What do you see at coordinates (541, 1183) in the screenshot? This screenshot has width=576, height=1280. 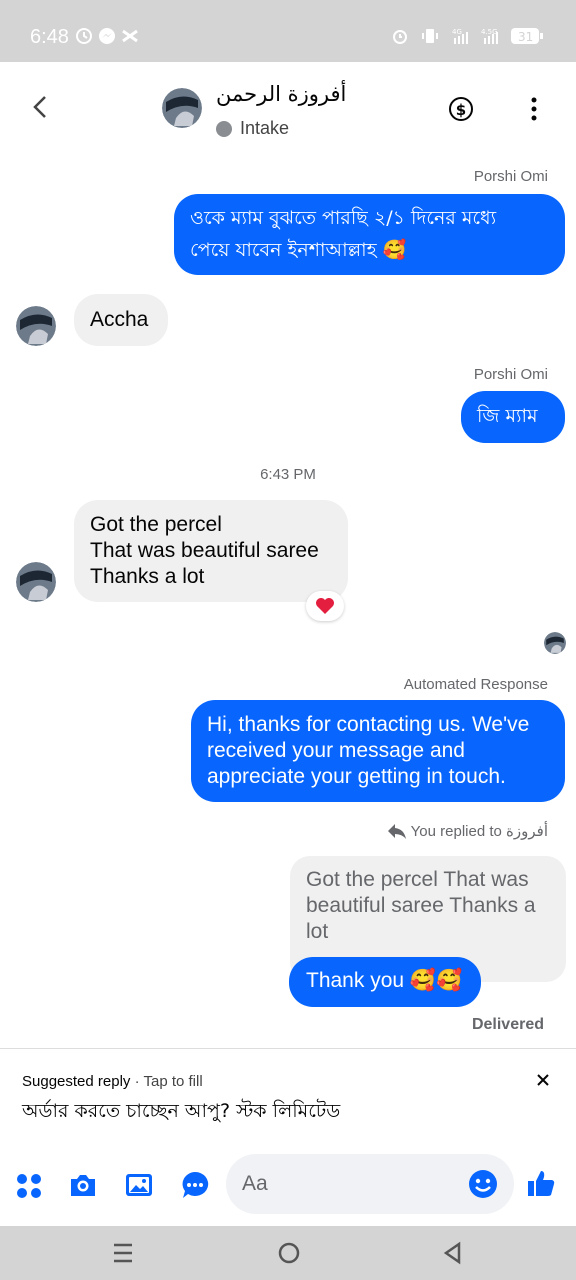 I see `thumbs-up-icon` at bounding box center [541, 1183].